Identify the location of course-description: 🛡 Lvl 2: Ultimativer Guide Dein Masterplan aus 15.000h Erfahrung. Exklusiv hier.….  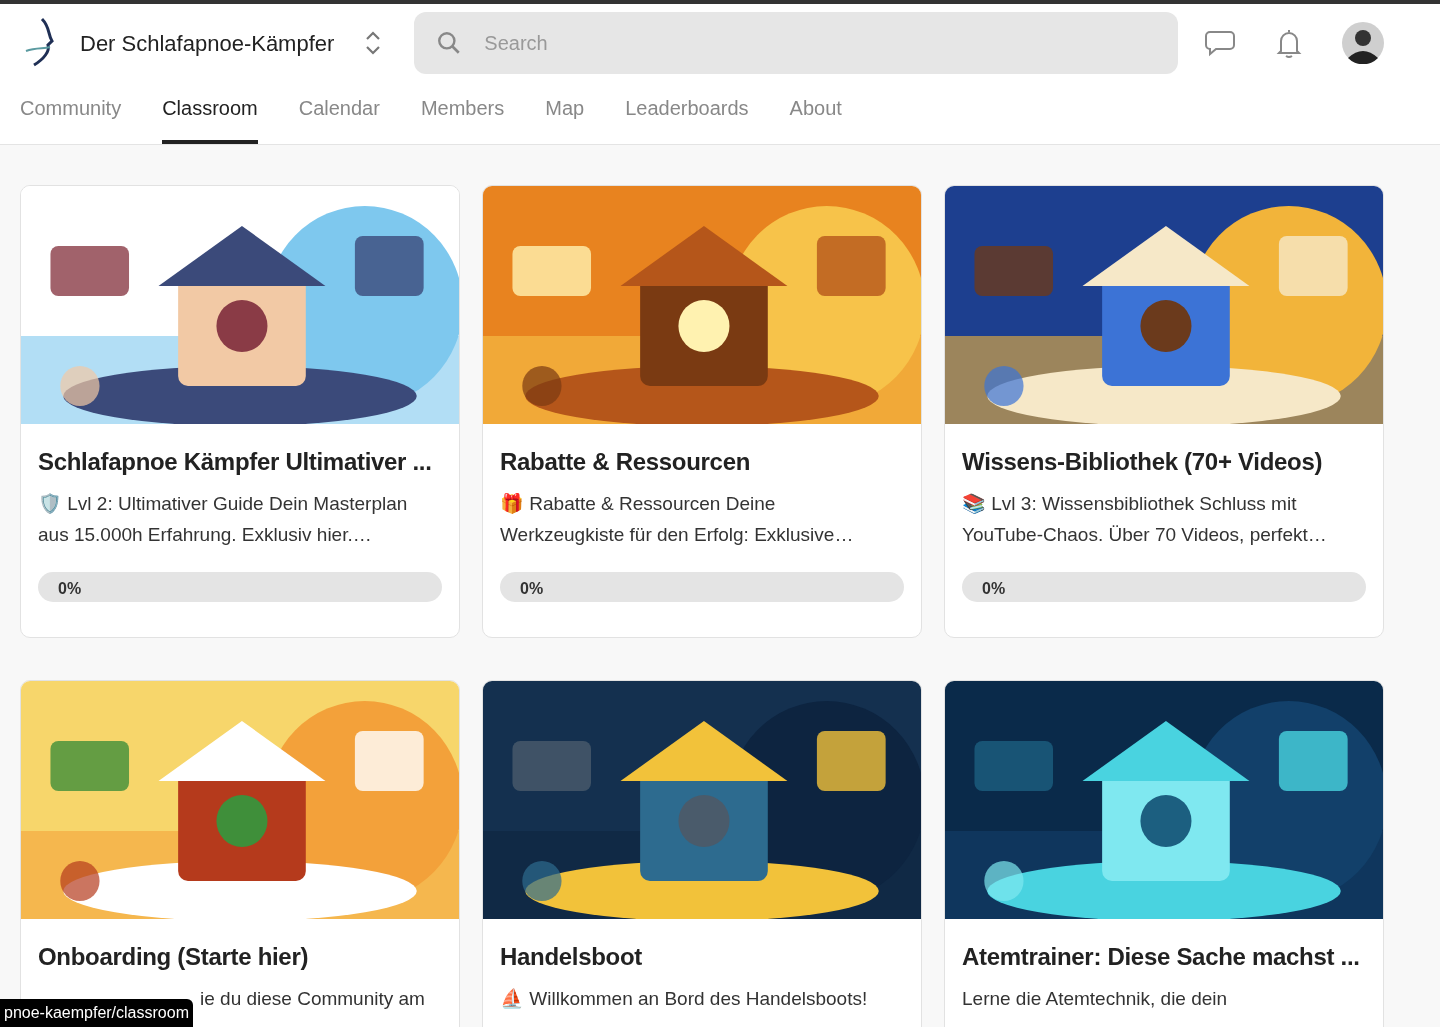
(223, 519).